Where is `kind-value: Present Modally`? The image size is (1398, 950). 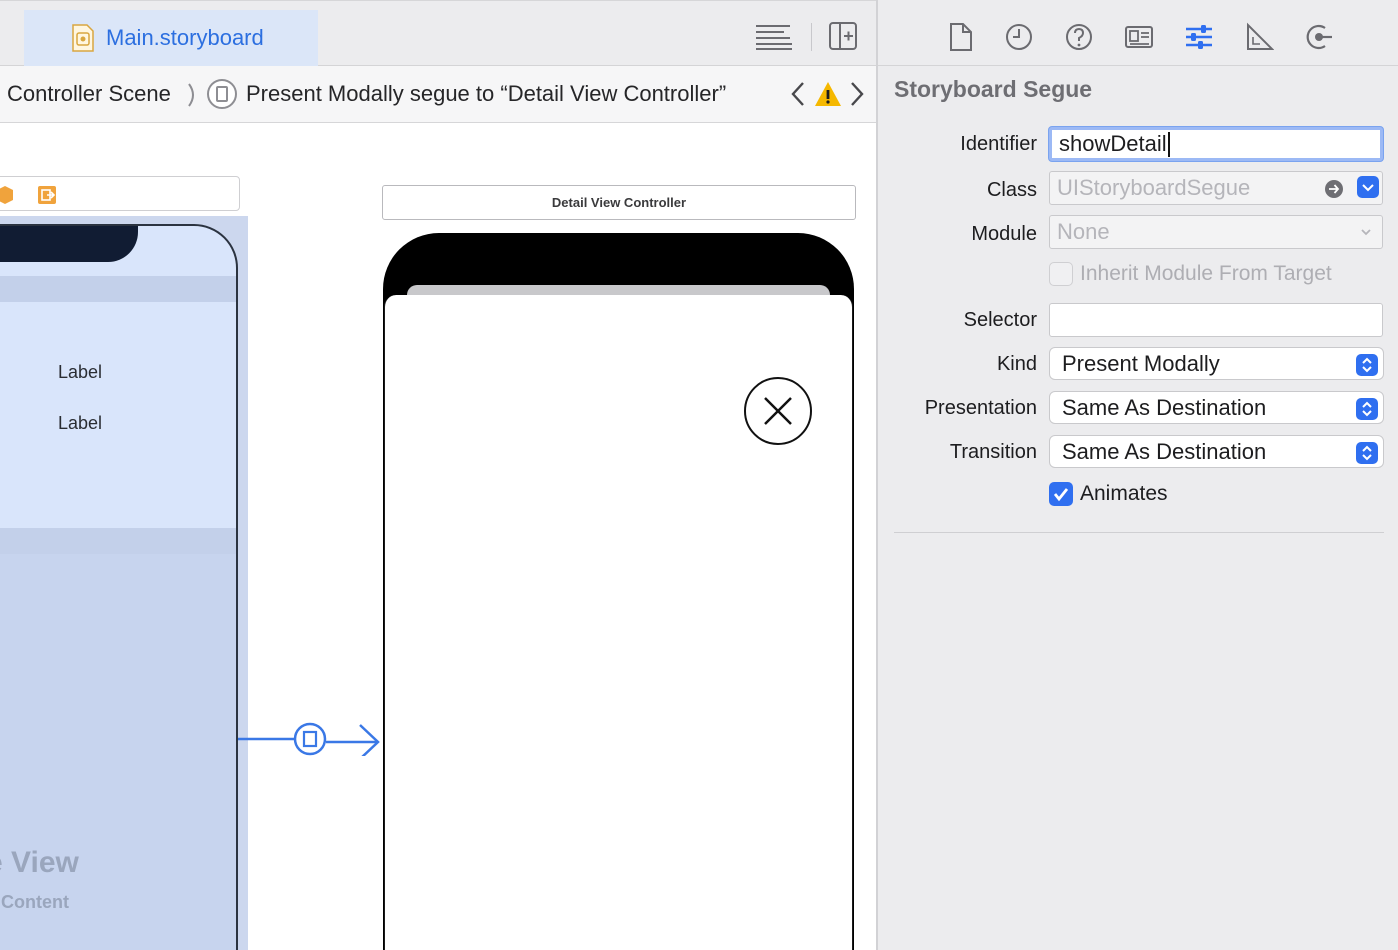
kind-value: Present Modally is located at coordinates (1141, 363).